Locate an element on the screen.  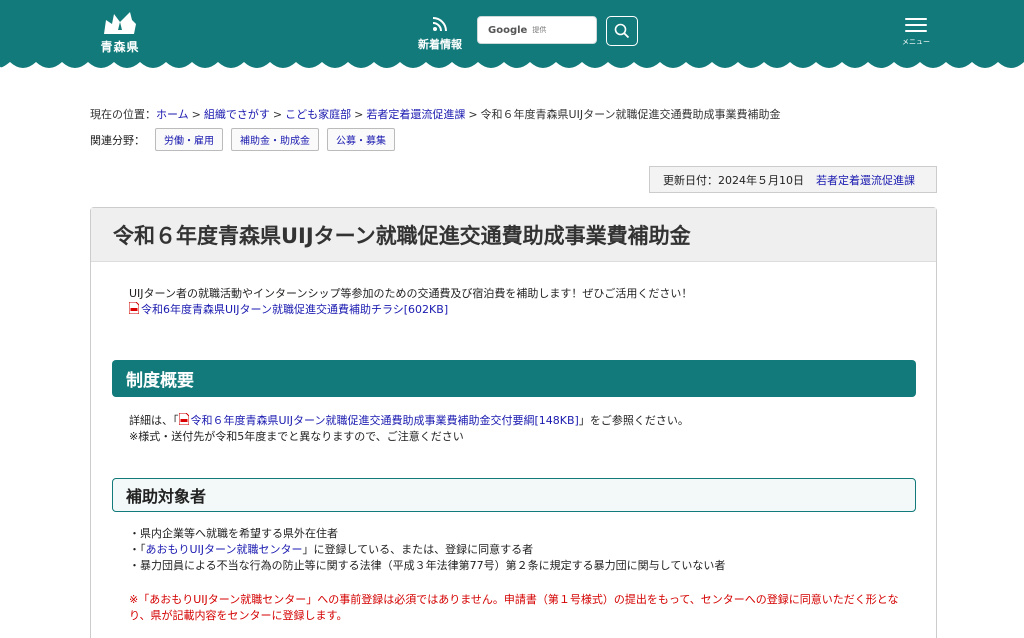
breadcrumb-department: 若者定着還流促進課 is located at coordinates (415, 114).